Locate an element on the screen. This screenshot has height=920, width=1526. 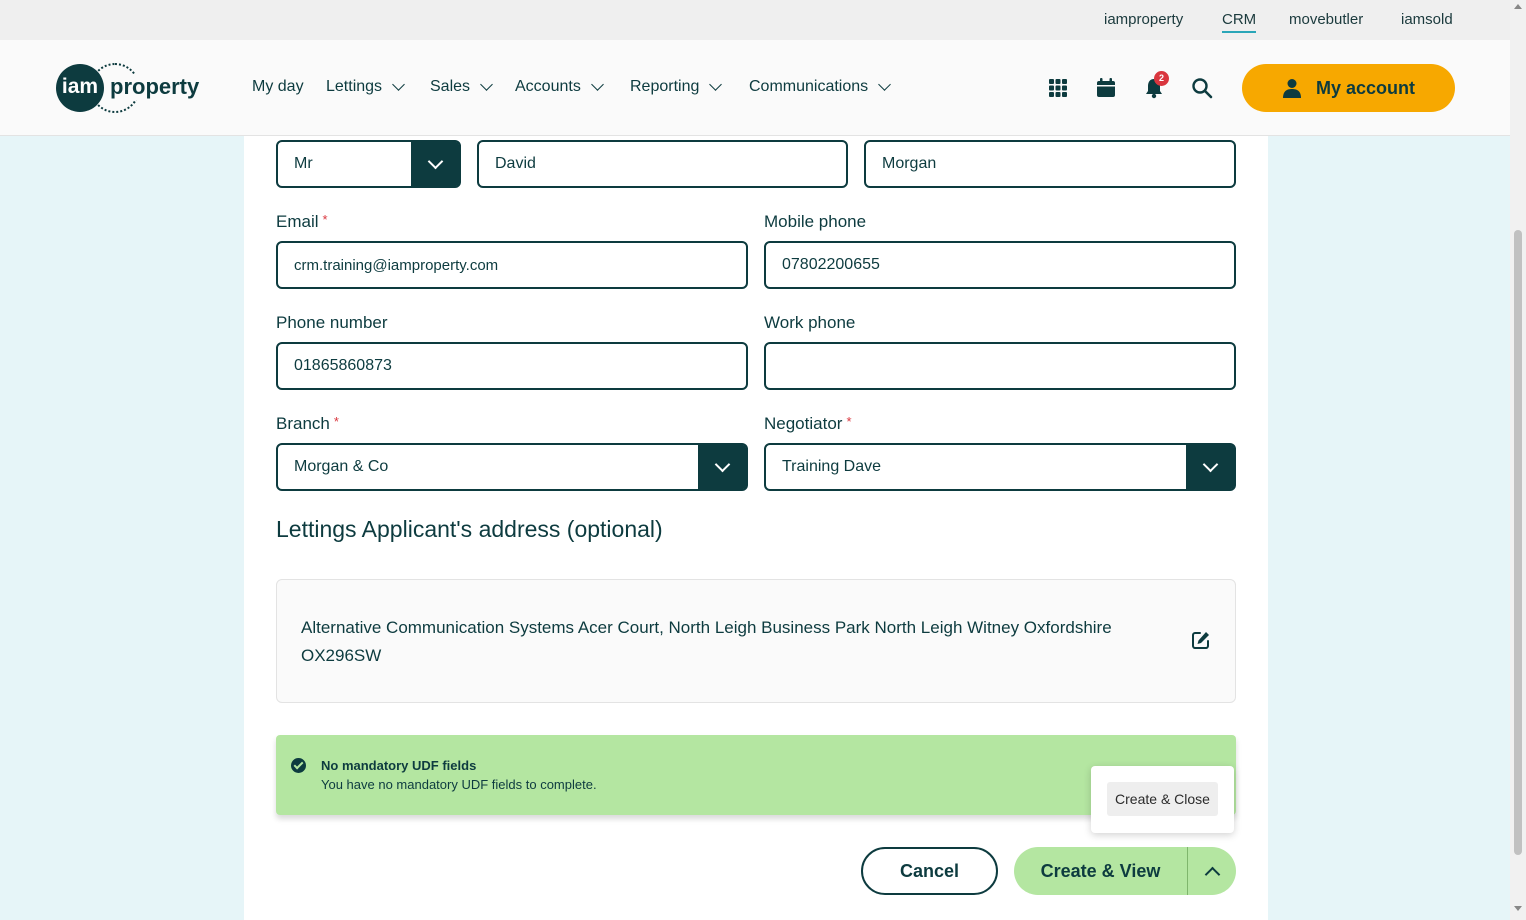
search-icon is located at coordinates (1202, 88).